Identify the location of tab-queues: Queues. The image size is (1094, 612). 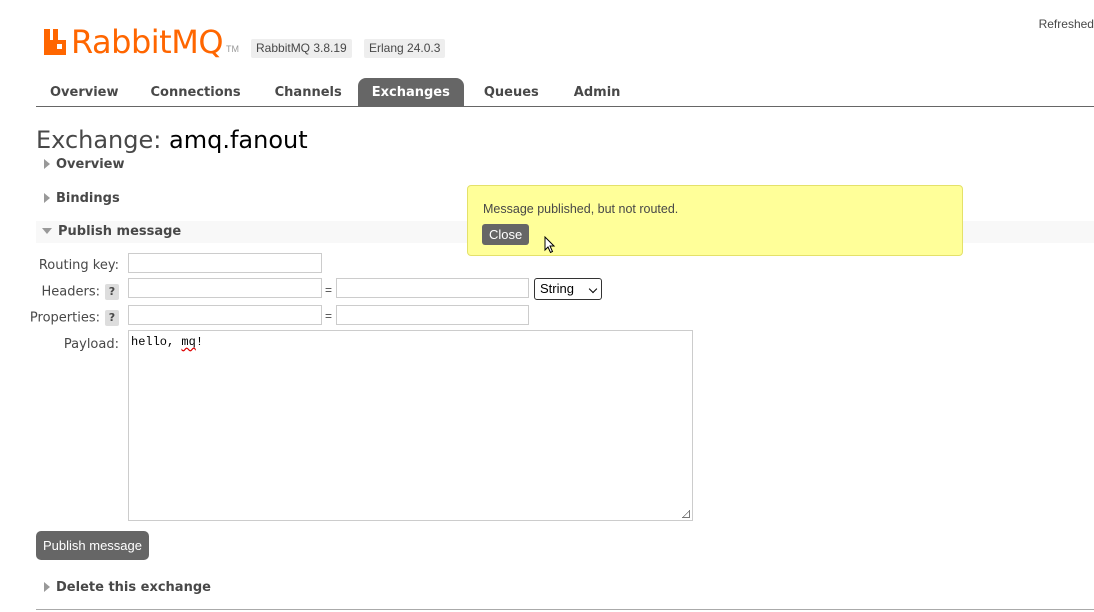
(511, 92).